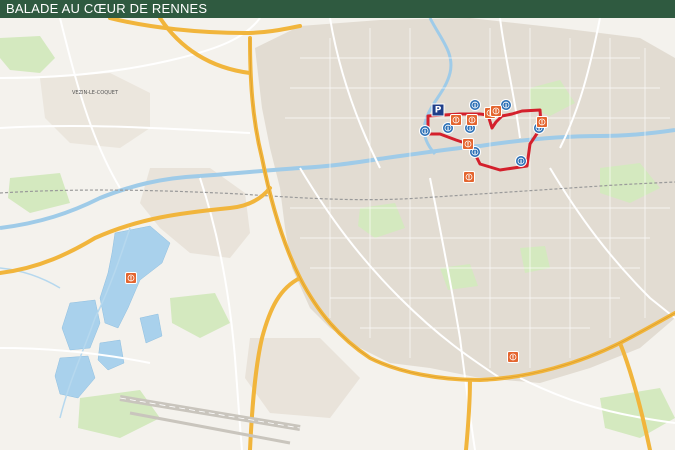 This screenshot has height=450, width=675. Describe the element at coordinates (337, 9) in the screenshot. I see `title-bar: BALADE AU CŒUR DE RENNES` at that location.